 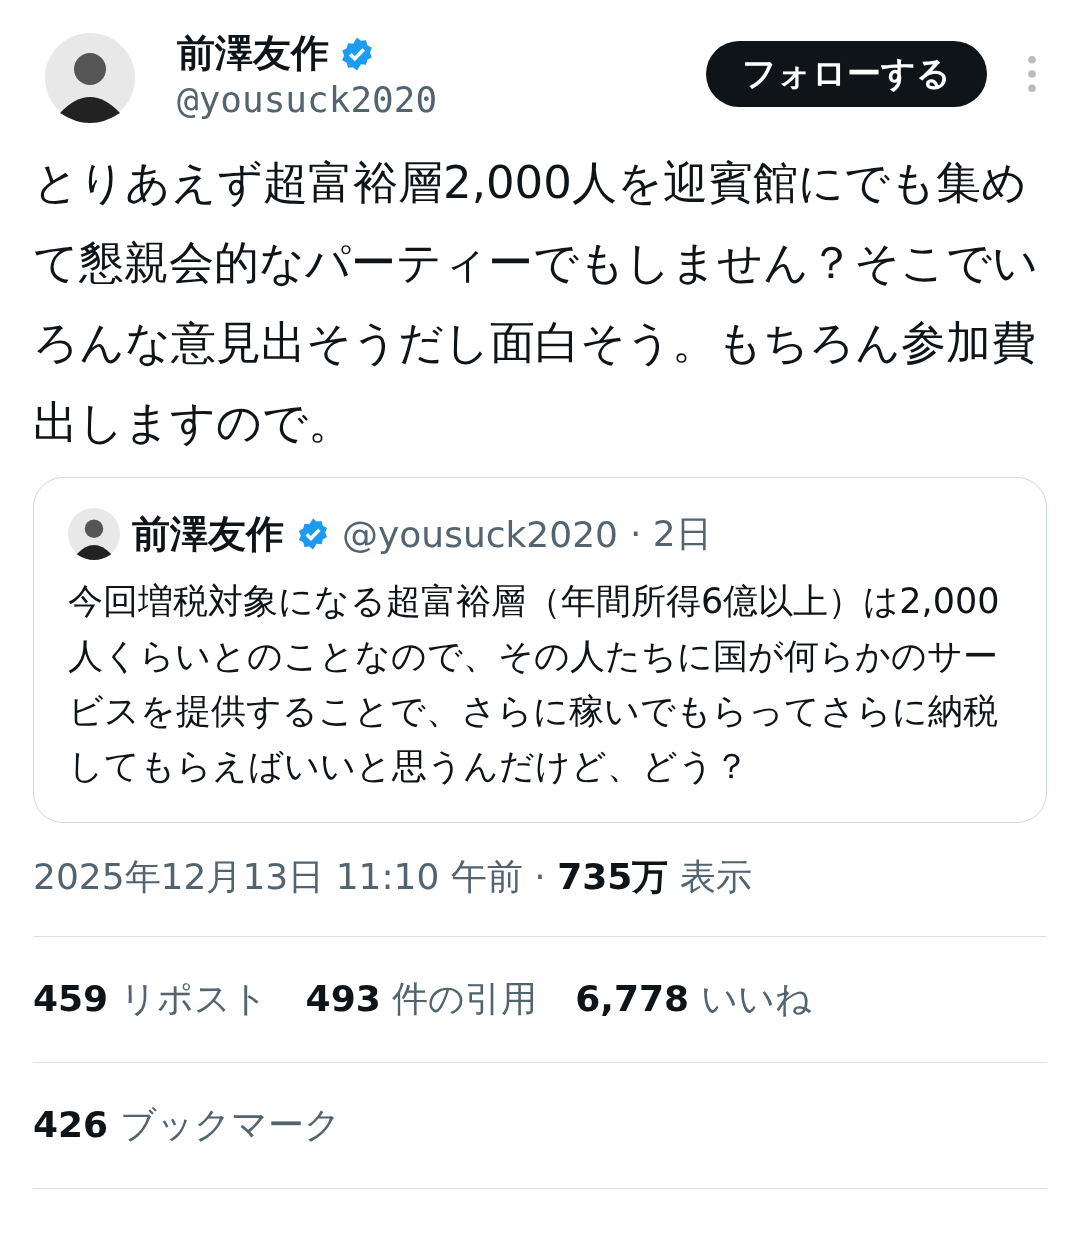 I want to click on post-time: · 2日, so click(x=671, y=533).